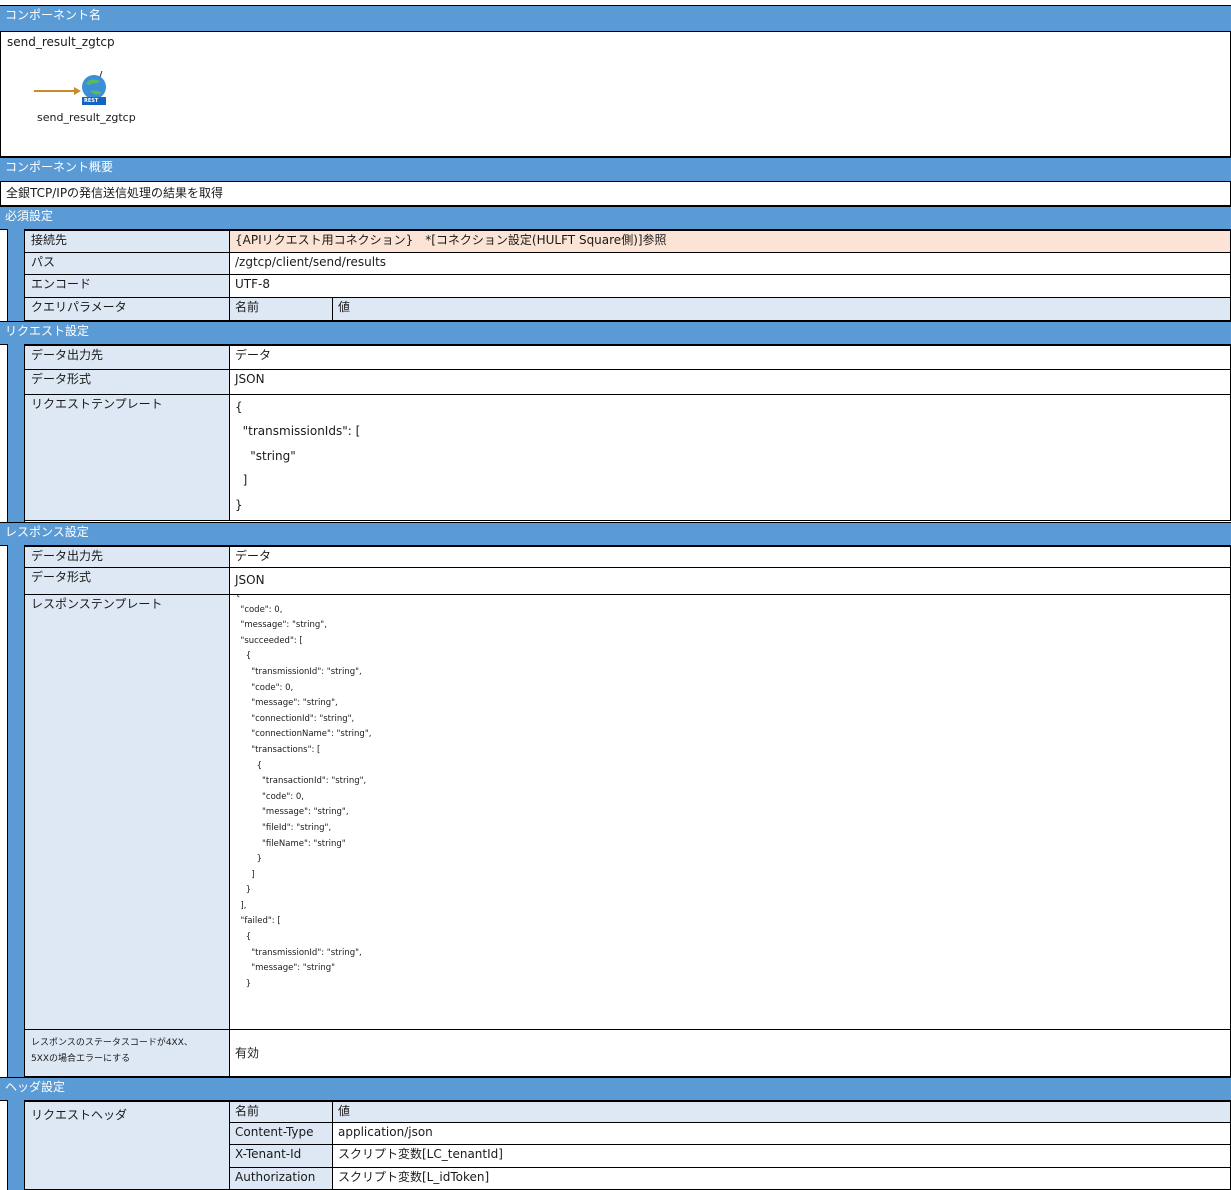 Image resolution: width=1231 pixels, height=1190 pixels. What do you see at coordinates (730, 557) in the screenshot?
I see `response-output-value: データ` at bounding box center [730, 557].